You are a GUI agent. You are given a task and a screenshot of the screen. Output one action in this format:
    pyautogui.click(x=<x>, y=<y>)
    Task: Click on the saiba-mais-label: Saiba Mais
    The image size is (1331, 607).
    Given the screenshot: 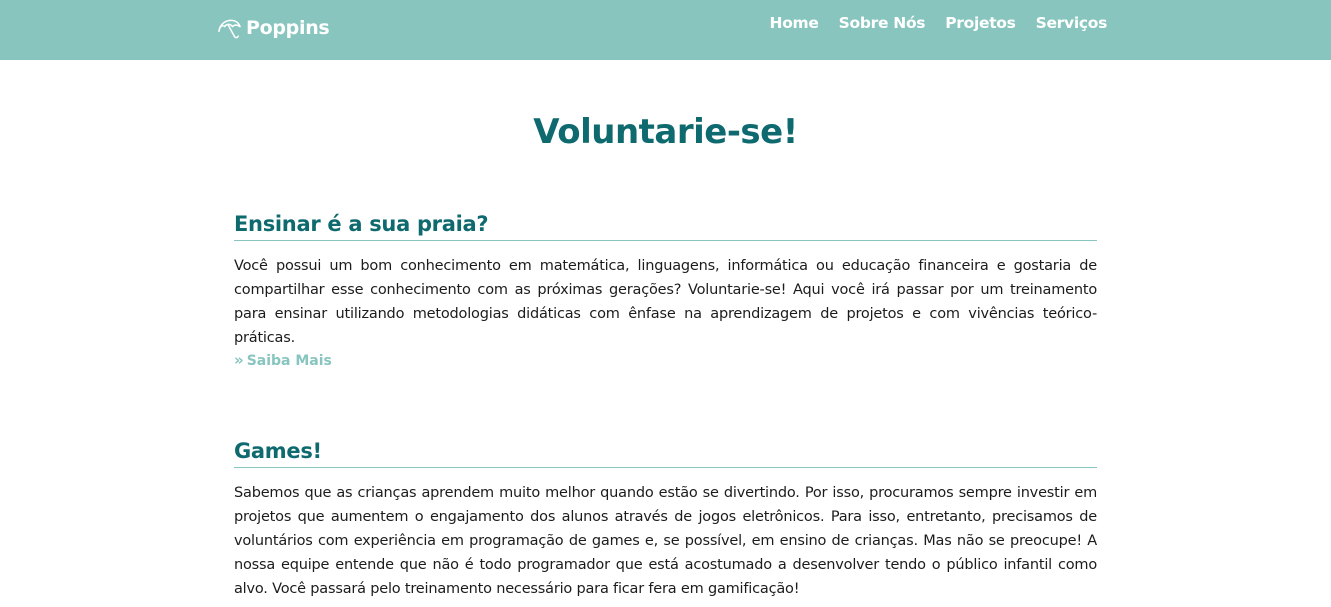 What is the action you would take?
    pyautogui.click(x=289, y=360)
    